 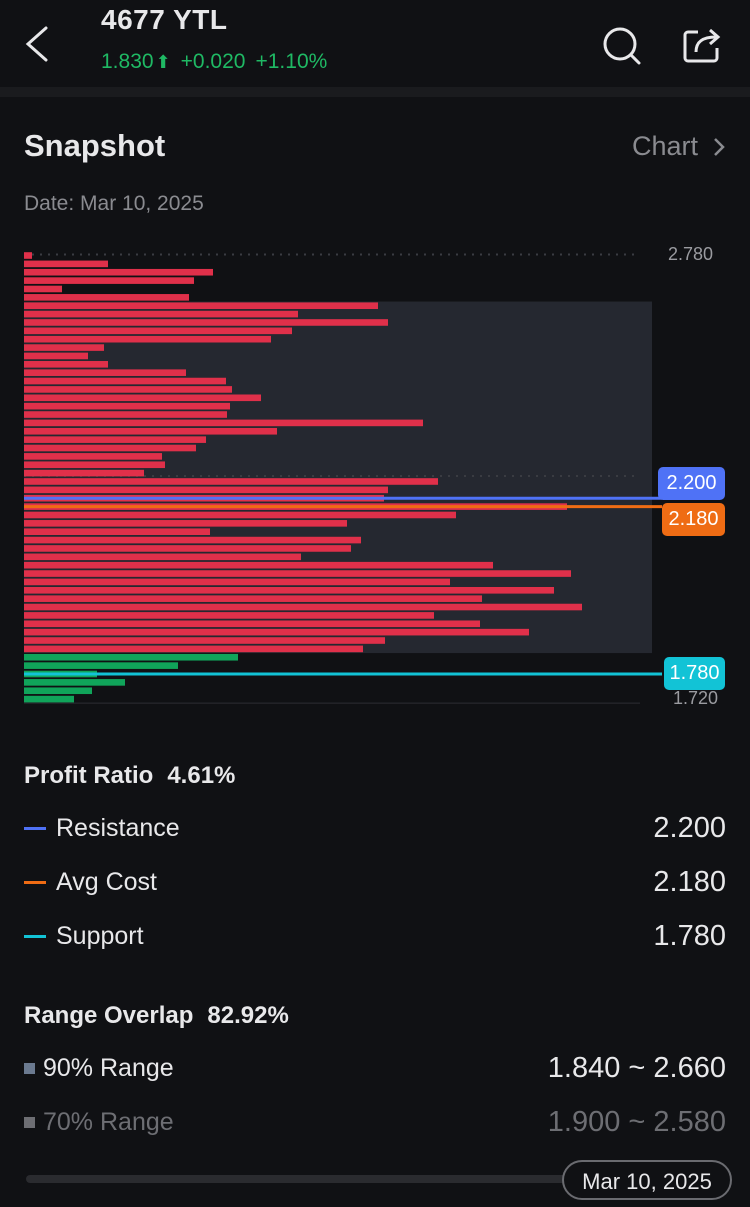 I want to click on range70-value: 1.900 ~ 2.580, so click(x=636, y=1122).